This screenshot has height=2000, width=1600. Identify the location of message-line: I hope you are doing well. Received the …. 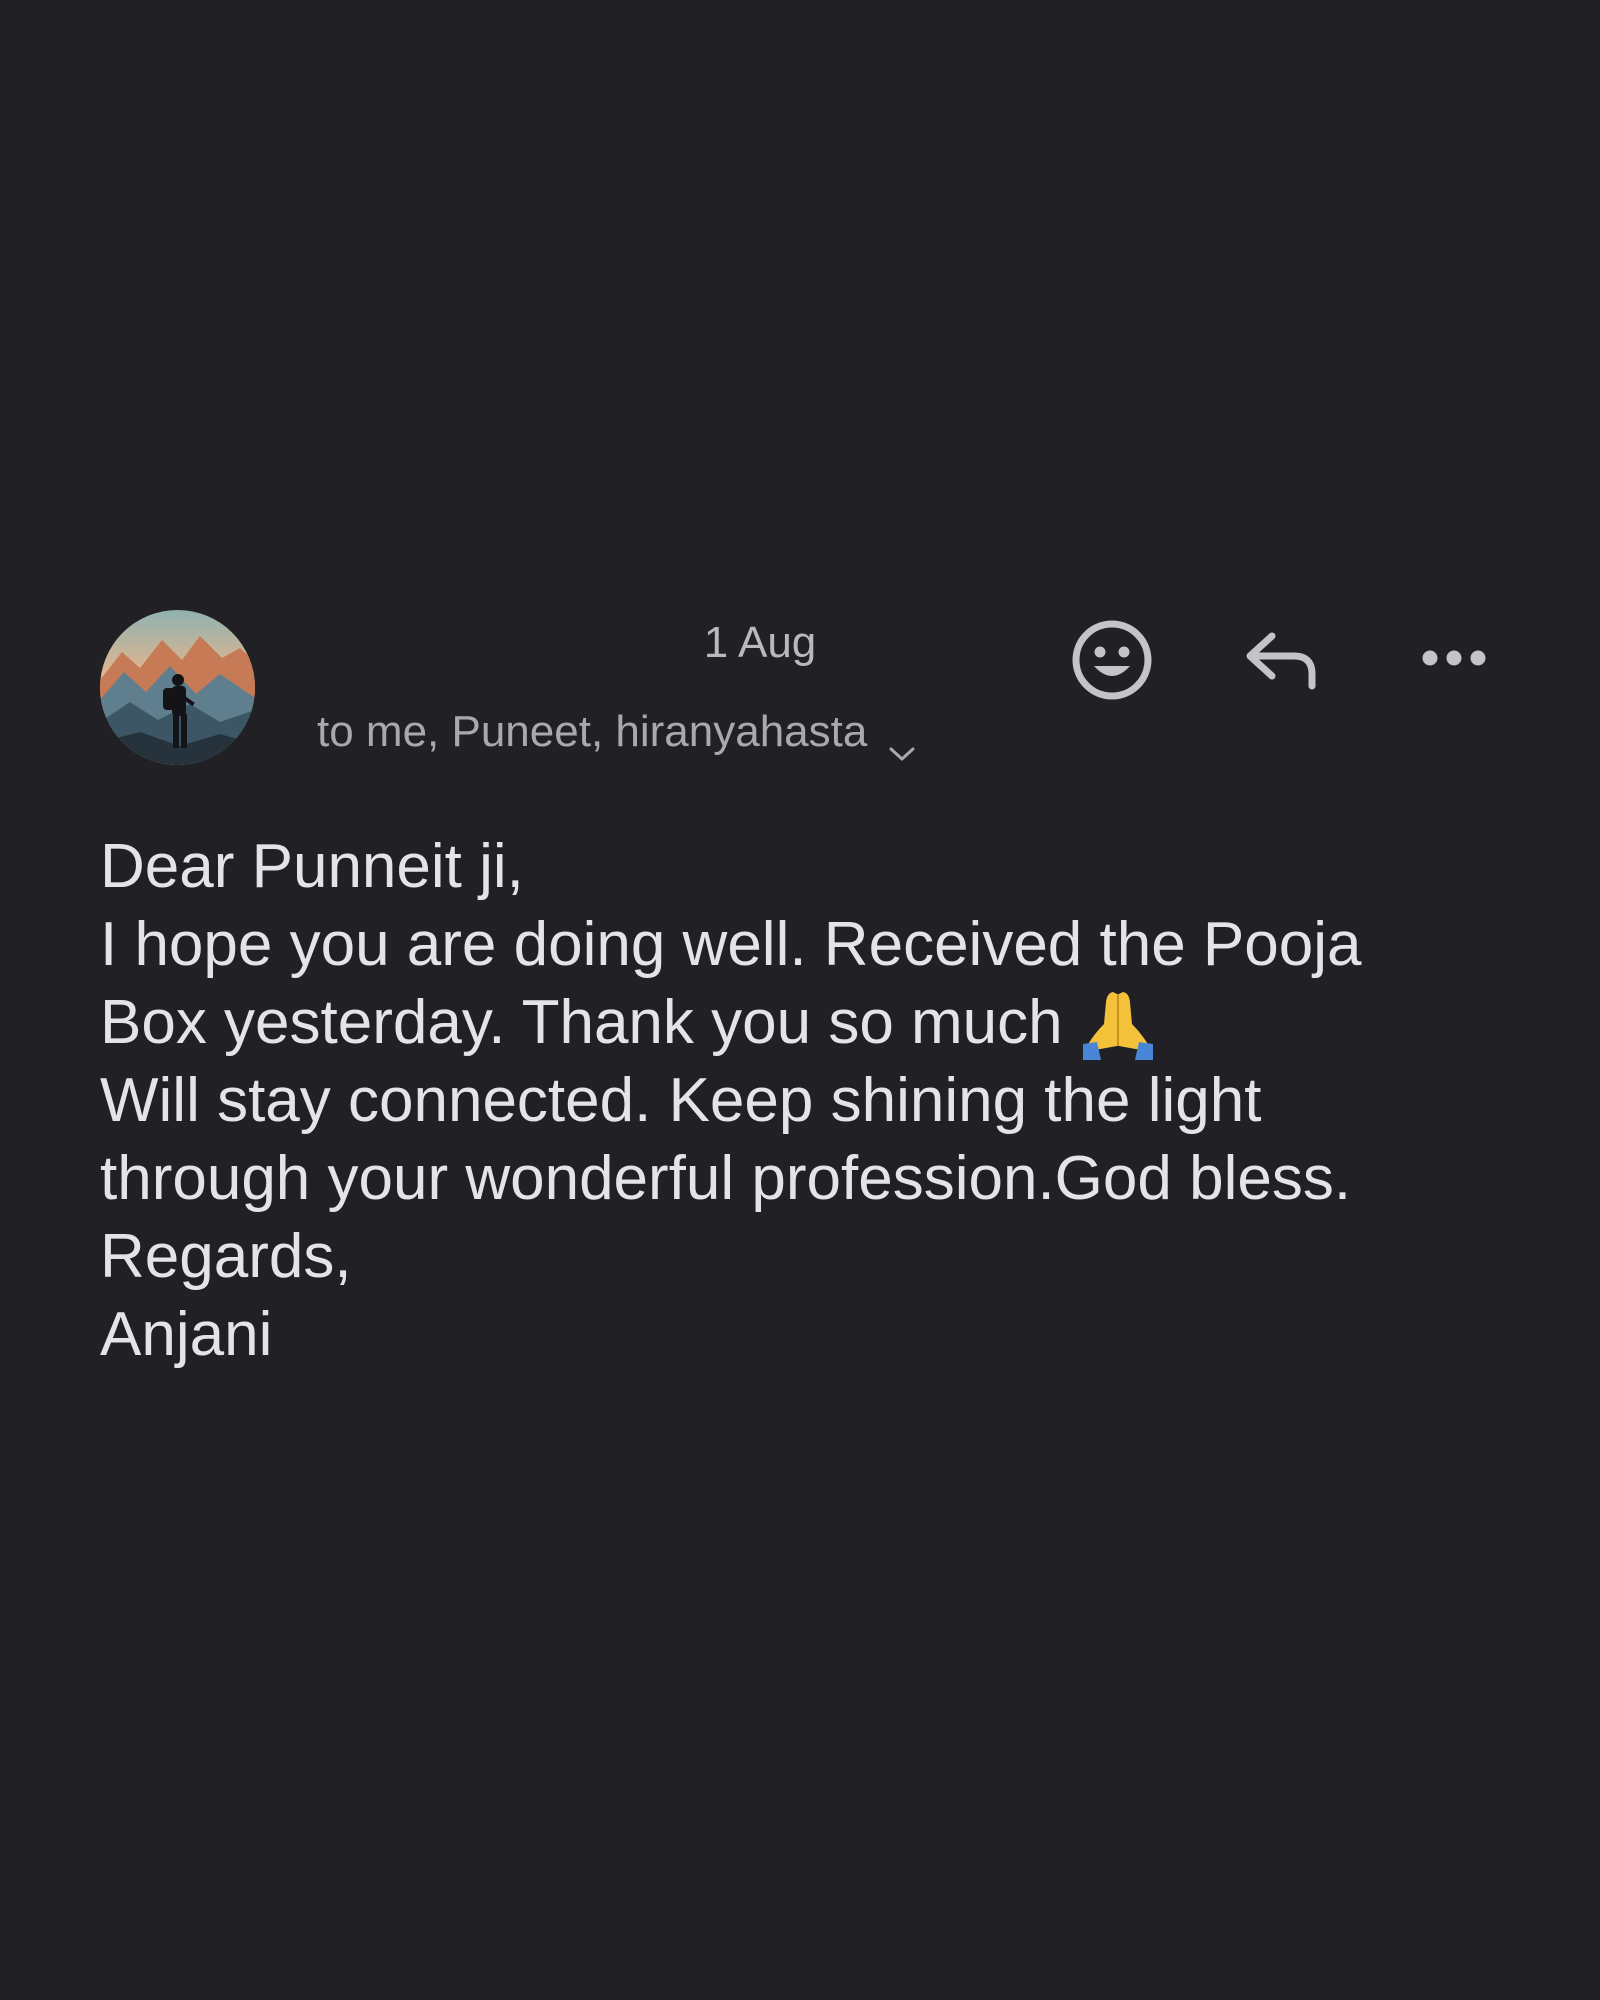
(731, 944).